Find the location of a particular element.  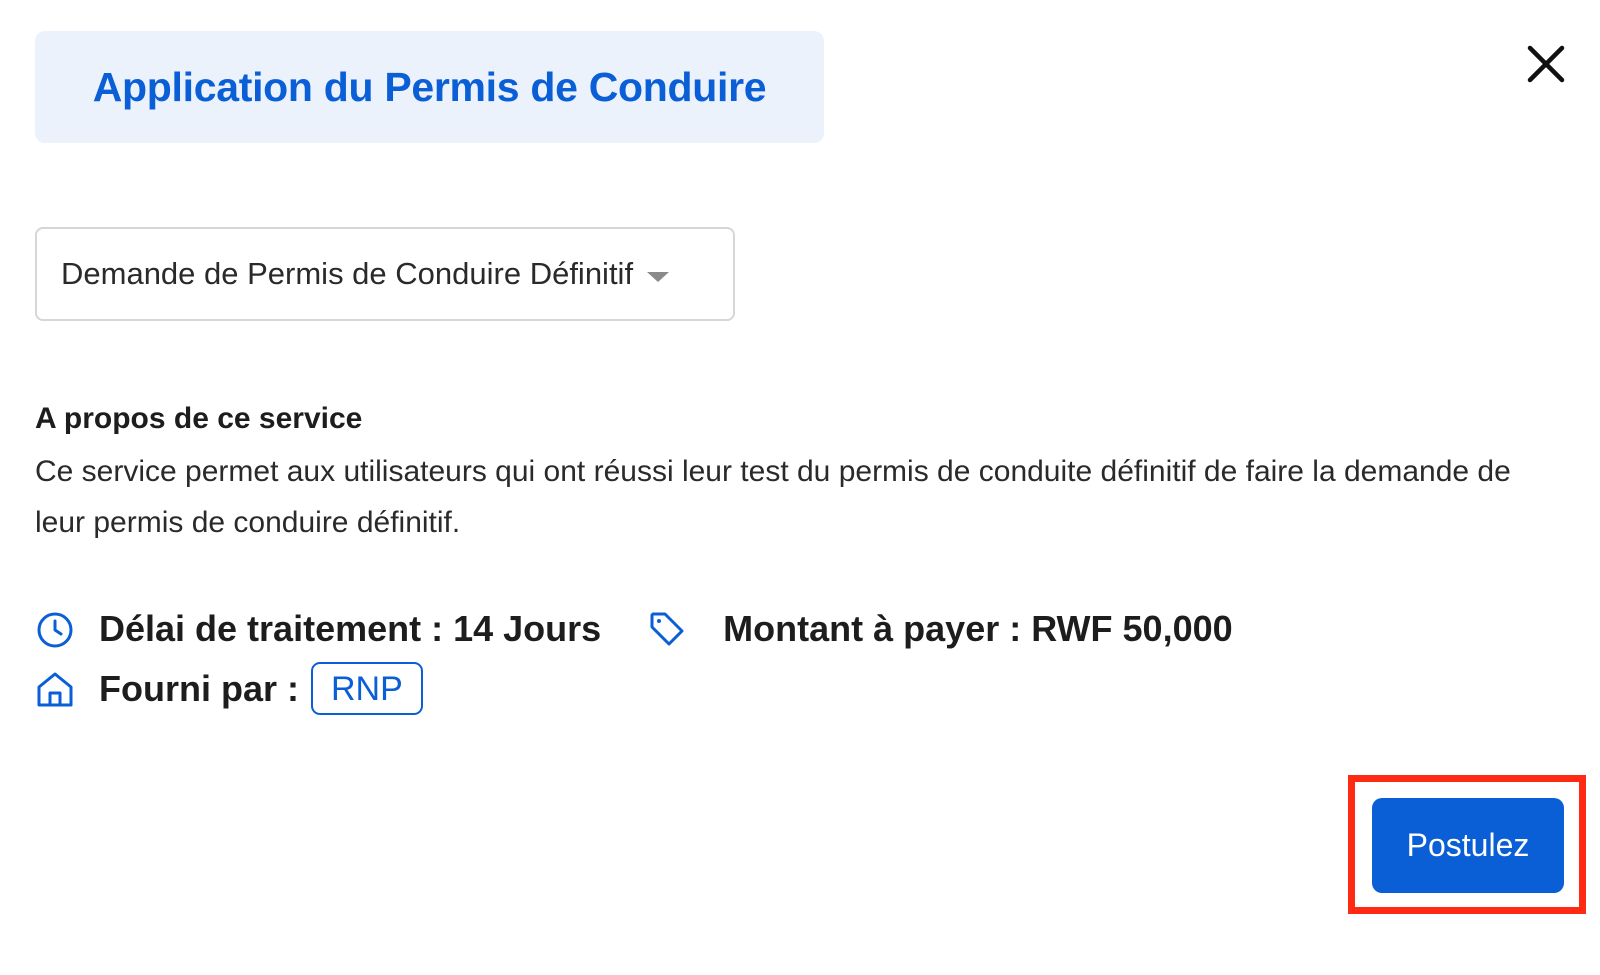

service-type-selected-value: Demande de Permis de Conduire Définitif is located at coordinates (347, 273).